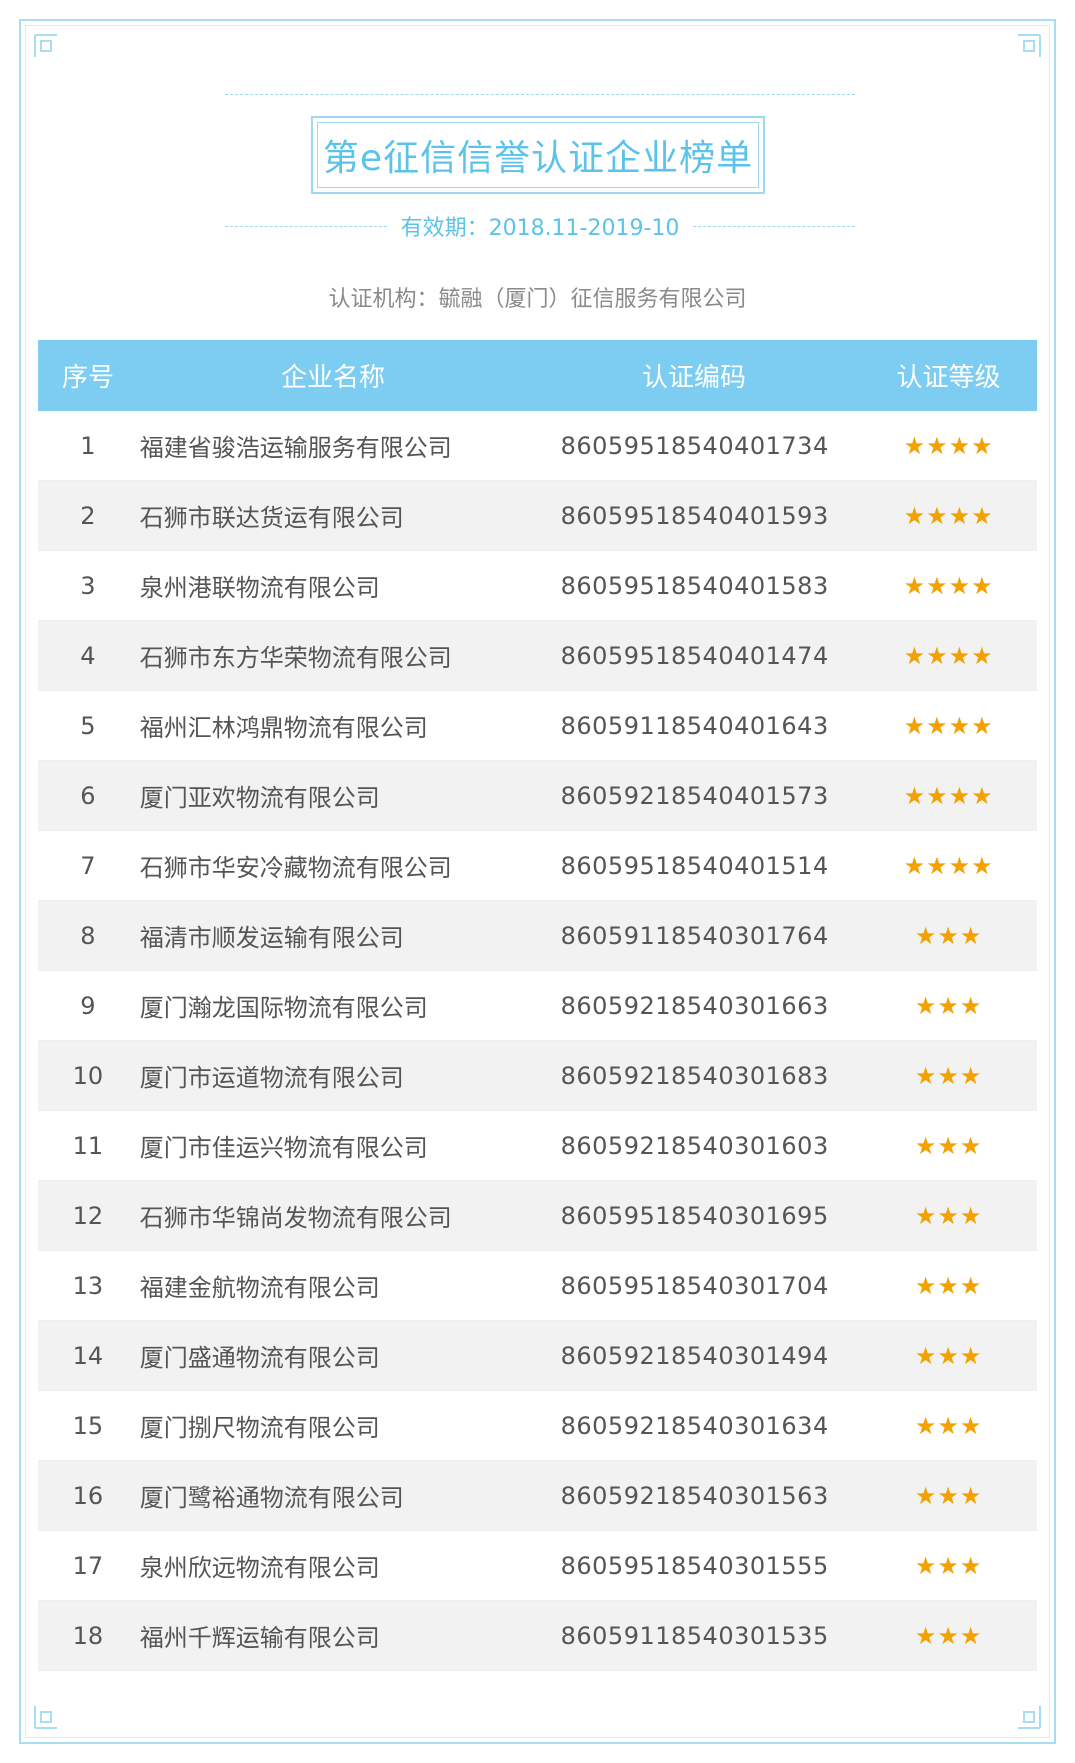  Describe the element at coordinates (694, 1355) in the screenshot. I see `certification-code: 86059218540301494` at that location.